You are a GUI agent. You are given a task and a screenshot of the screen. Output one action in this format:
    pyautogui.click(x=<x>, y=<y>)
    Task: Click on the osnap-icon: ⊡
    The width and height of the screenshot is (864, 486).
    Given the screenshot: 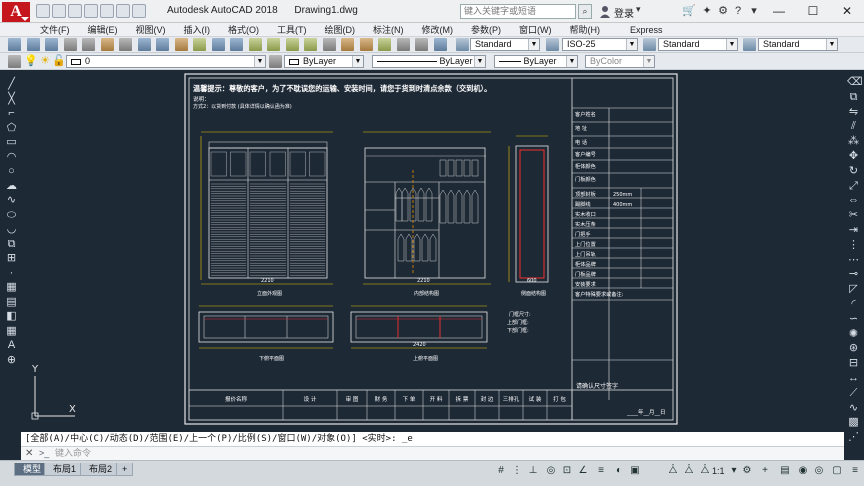 What is the action you would take?
    pyautogui.click(x=567, y=471)
    